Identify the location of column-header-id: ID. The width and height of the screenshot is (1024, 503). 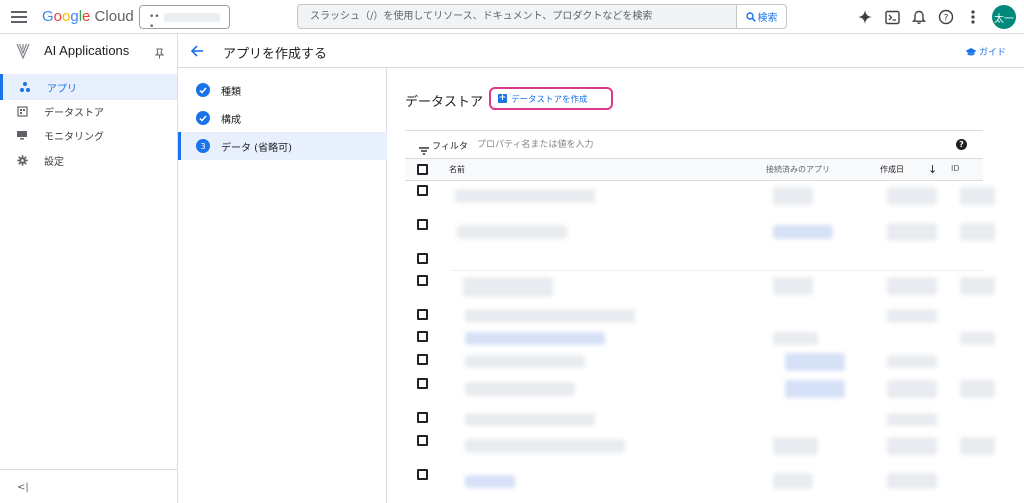
(955, 168).